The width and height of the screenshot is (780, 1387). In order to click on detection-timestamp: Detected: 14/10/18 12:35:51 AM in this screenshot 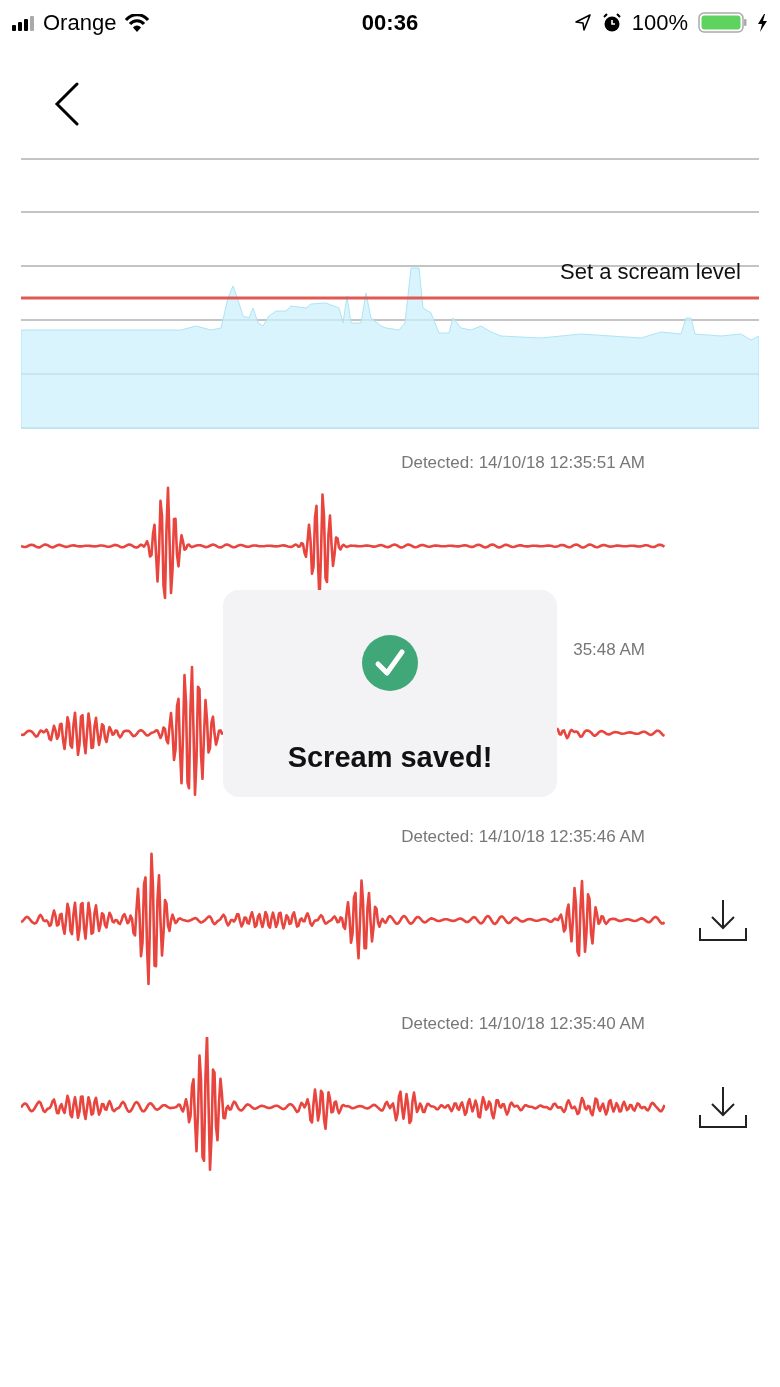, I will do `click(523, 463)`.